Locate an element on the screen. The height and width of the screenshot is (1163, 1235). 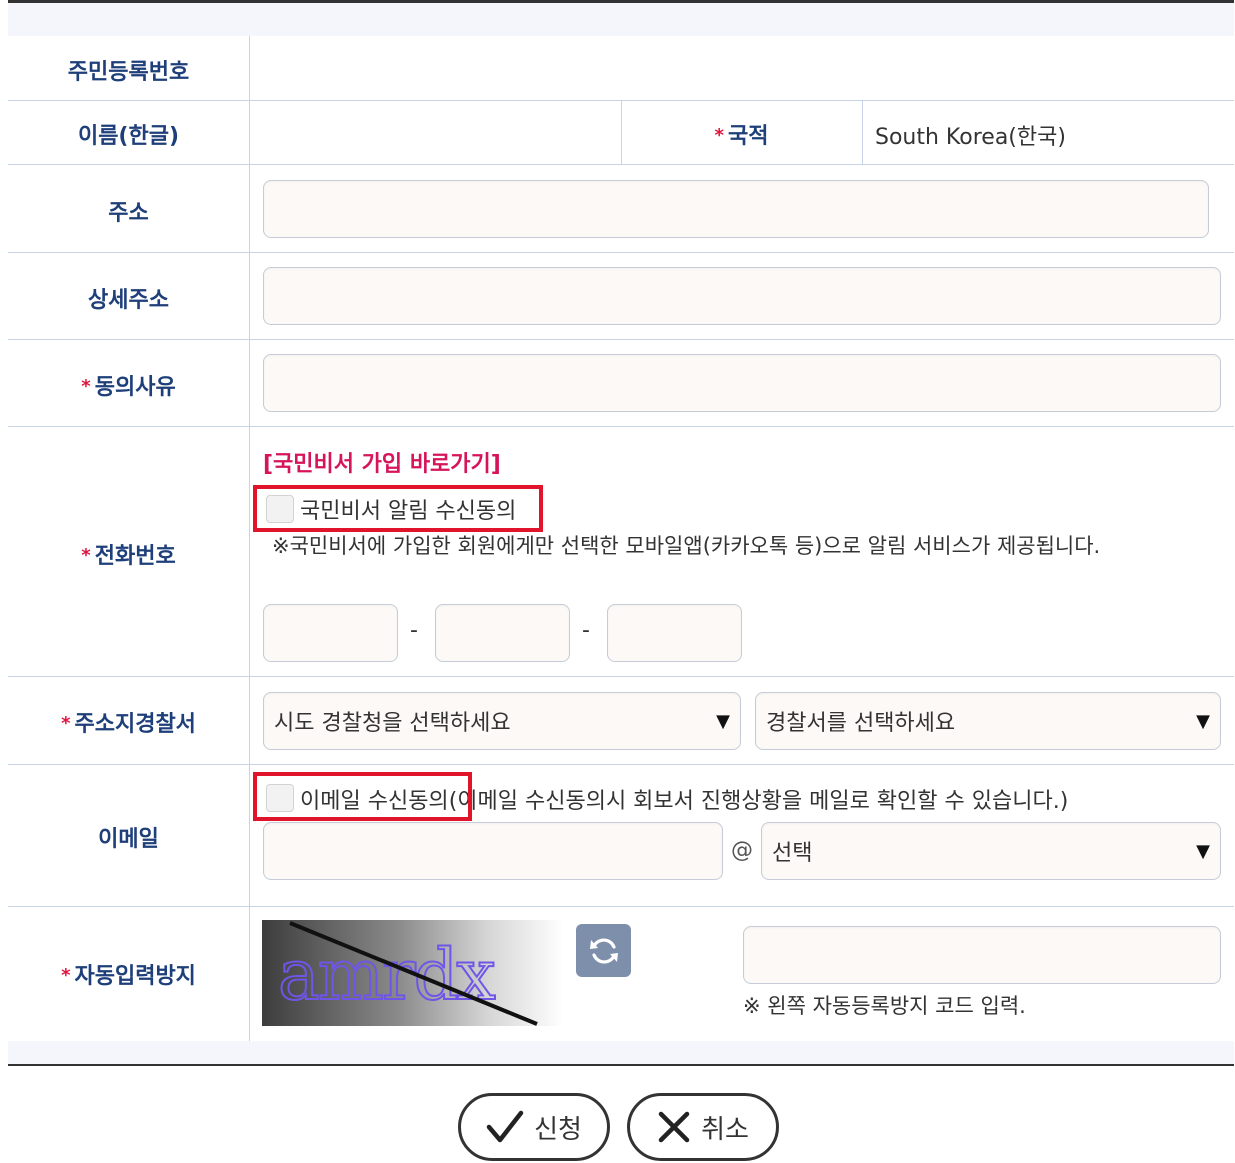
captcha-image: amrdx is located at coordinates (413, 973).